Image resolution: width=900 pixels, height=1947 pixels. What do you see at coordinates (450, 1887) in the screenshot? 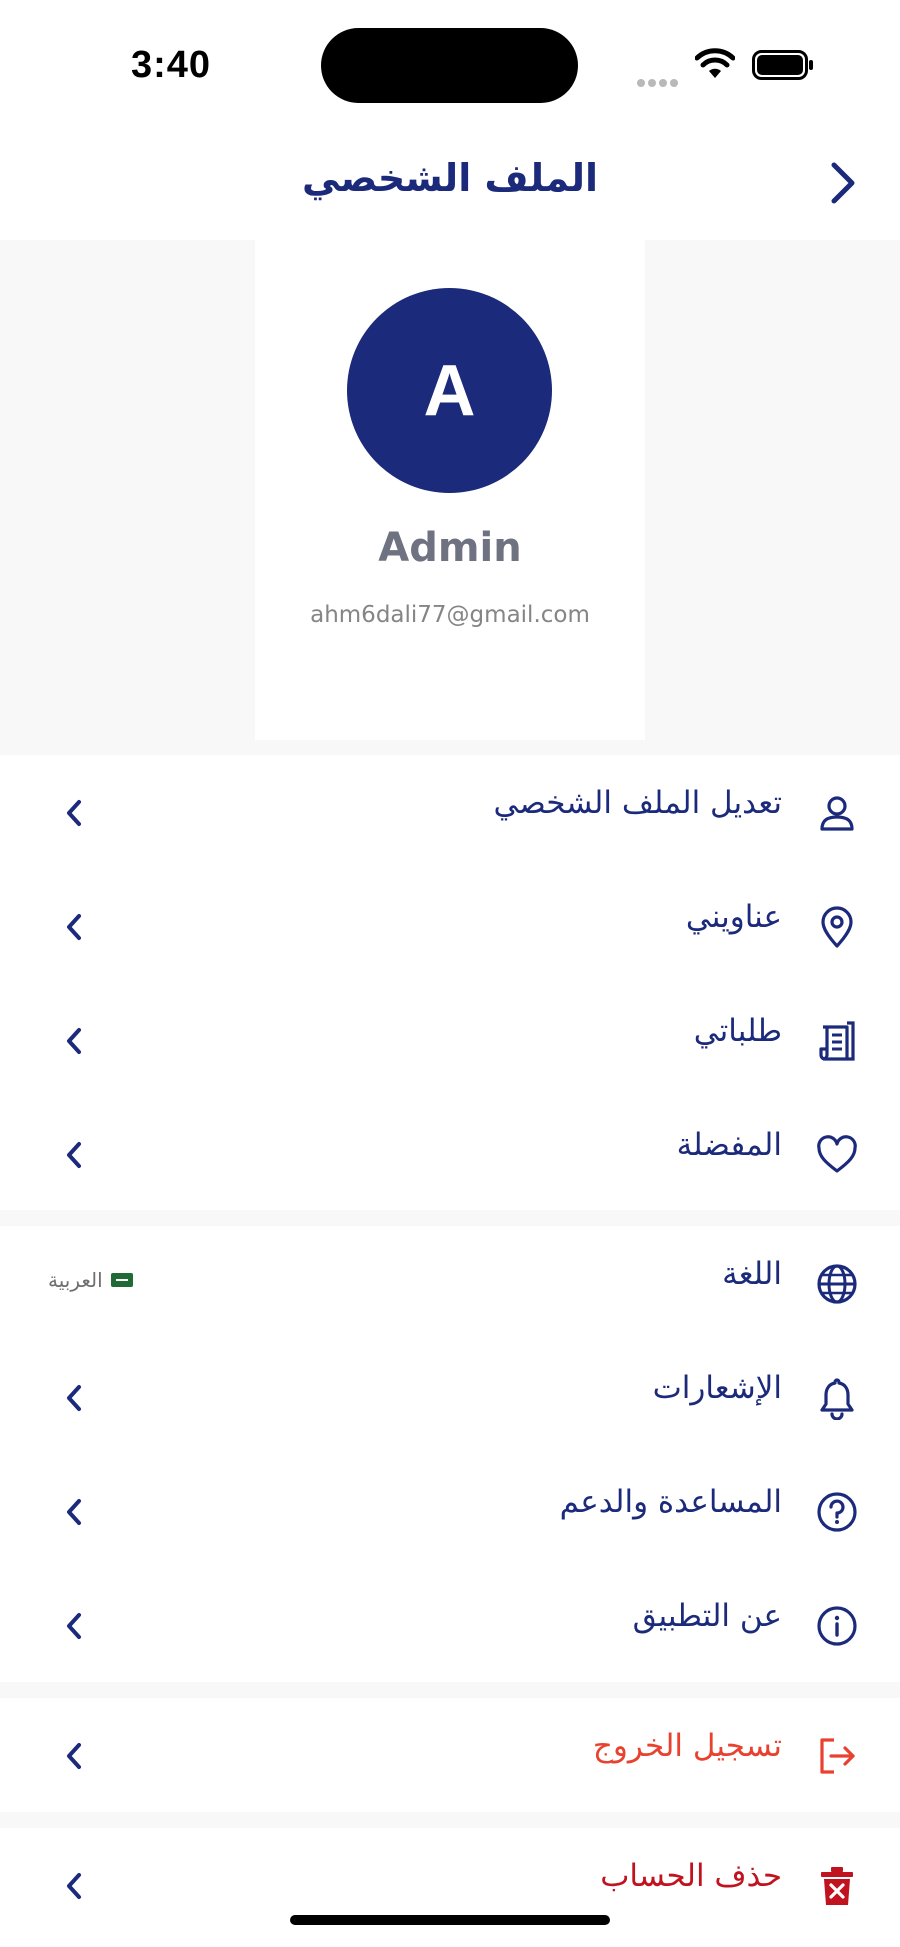
I see `delete-account-section: حذف الحساب` at bounding box center [450, 1887].